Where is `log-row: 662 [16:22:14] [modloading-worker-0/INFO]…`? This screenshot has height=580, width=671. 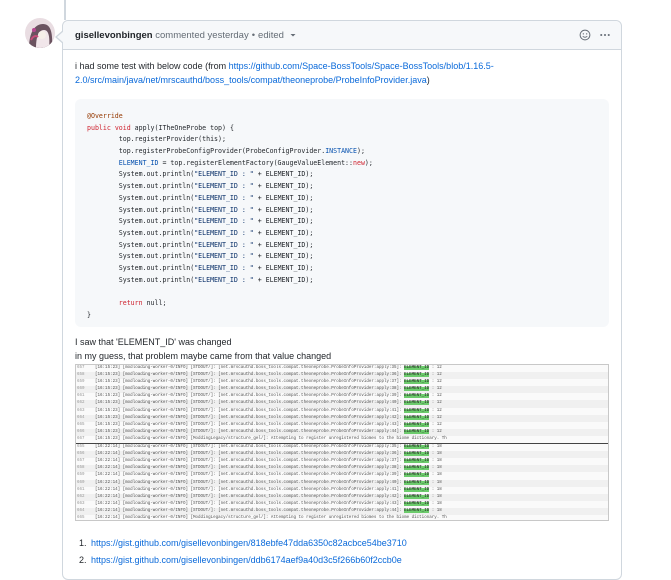
log-row: 662 [16:22:14] [modloading-worker-0/INFO]… is located at coordinates (342, 497).